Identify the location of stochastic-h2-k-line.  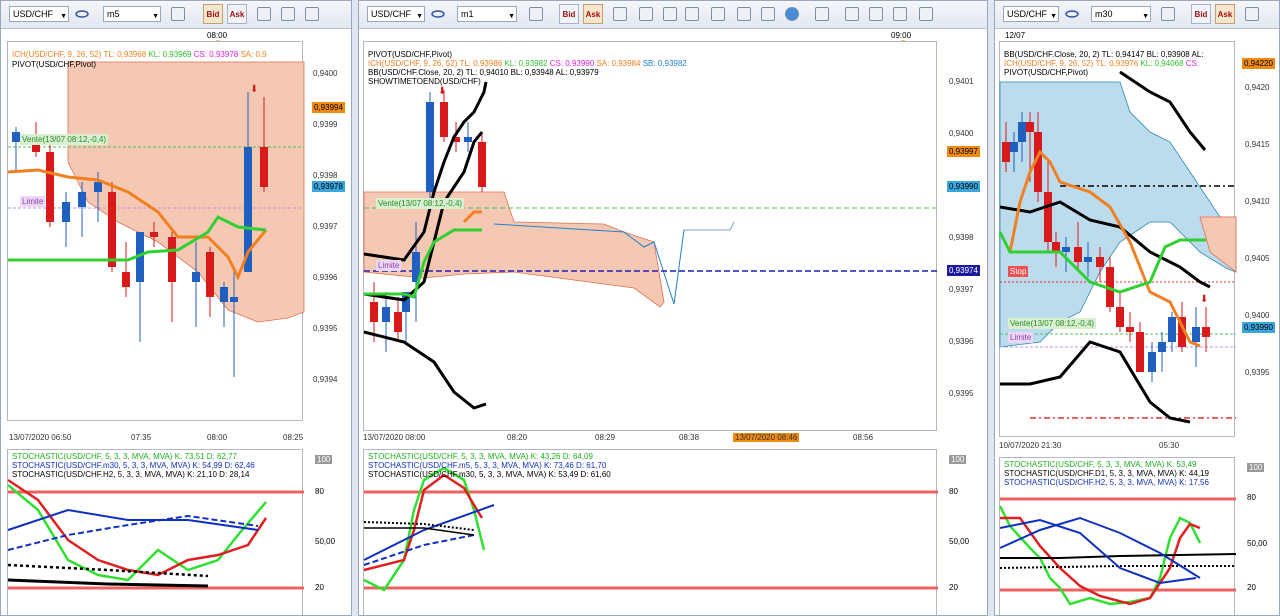
(108, 583).